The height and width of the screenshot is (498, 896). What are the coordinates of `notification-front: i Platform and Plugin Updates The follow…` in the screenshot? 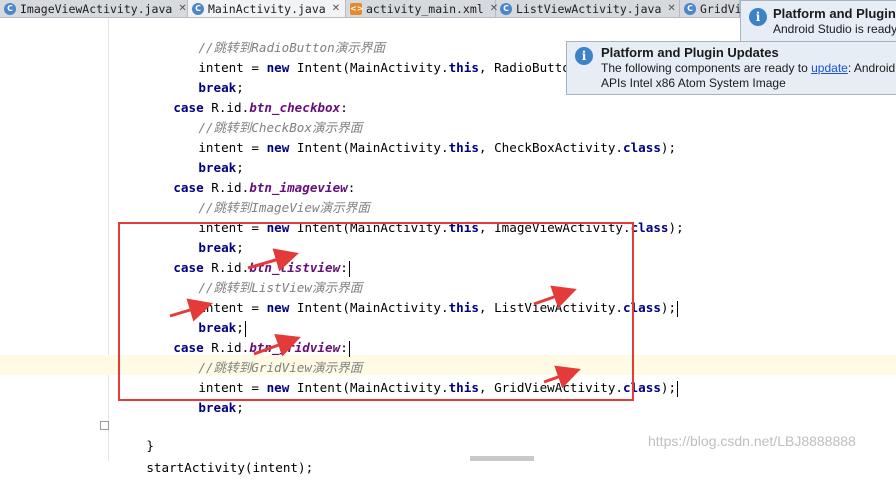 It's located at (731, 68).